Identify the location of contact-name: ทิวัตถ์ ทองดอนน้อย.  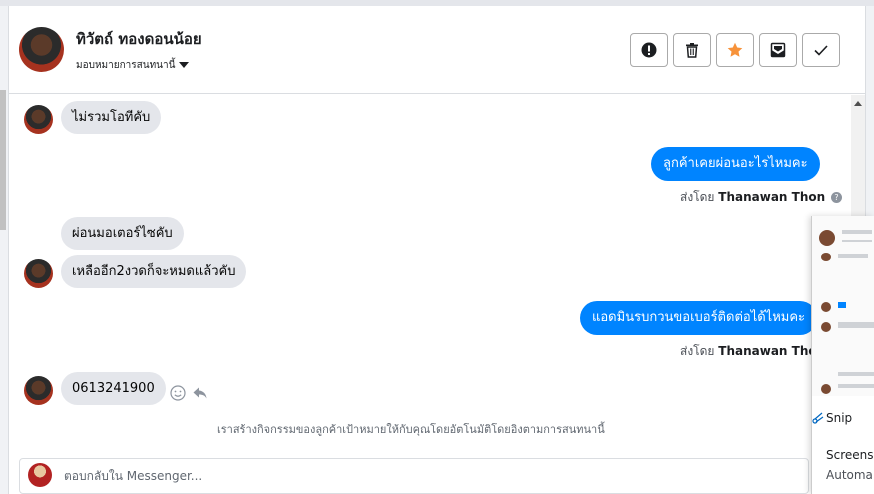
(139, 39).